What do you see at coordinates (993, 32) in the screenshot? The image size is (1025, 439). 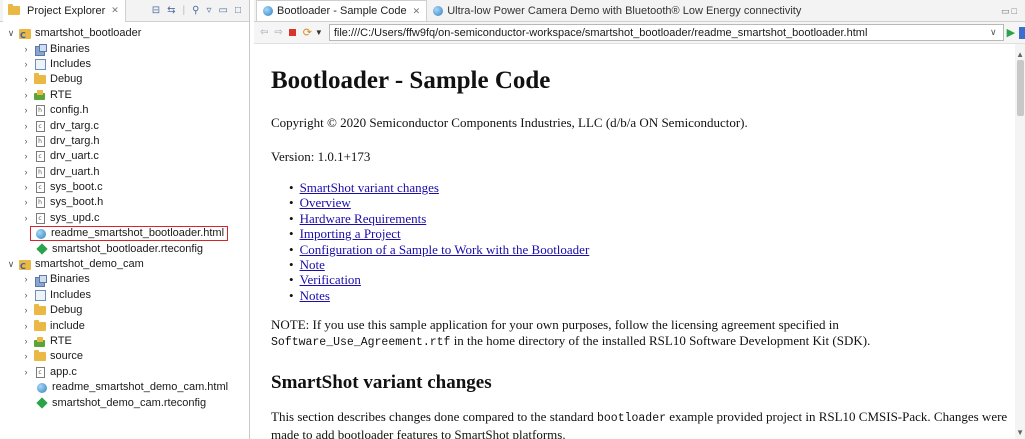 I see `url-history-chevron-icon: ∨` at bounding box center [993, 32].